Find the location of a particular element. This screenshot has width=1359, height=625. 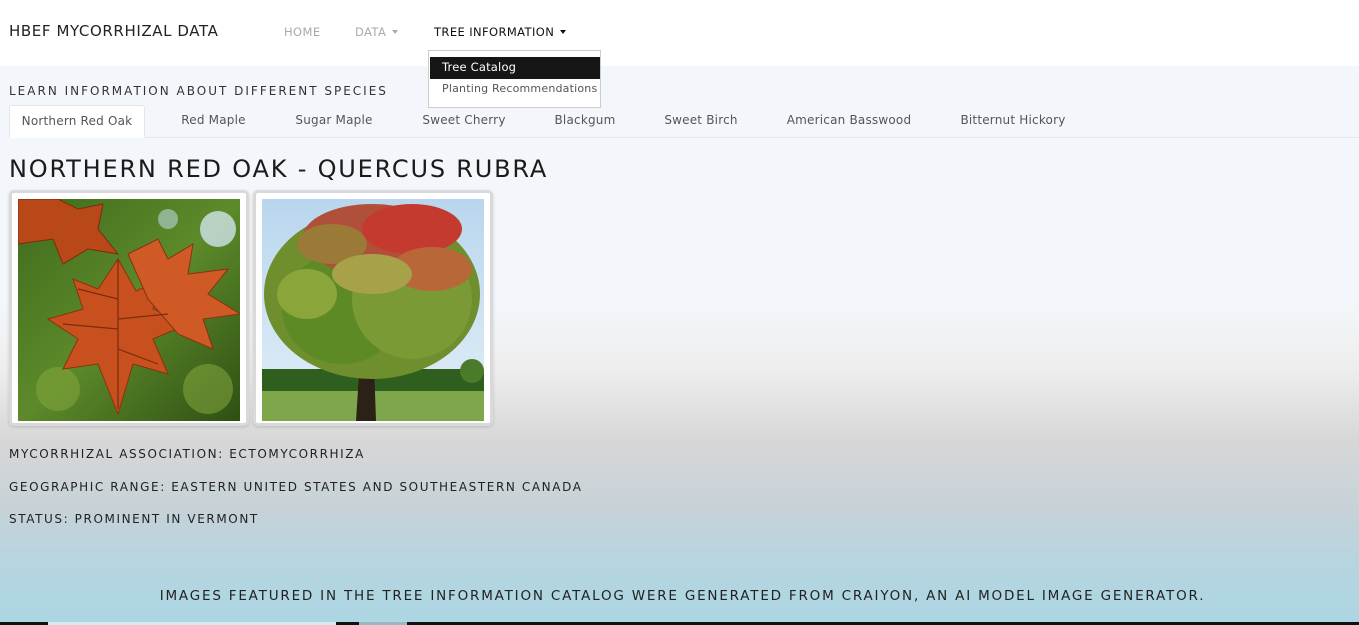

nav-tree-information-dropdown: TREE INFORMATION is located at coordinates (500, 32).